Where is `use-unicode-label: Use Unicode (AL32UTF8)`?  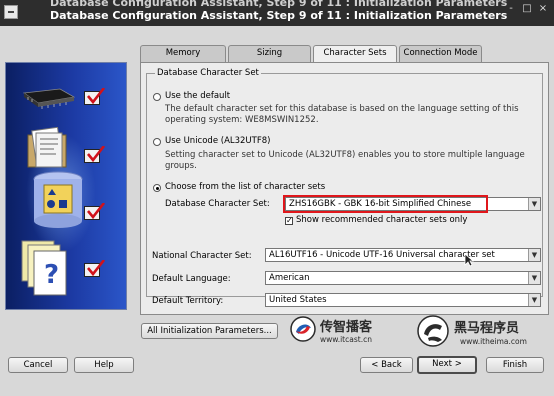 use-unicode-label: Use Unicode (AL32UTF8) is located at coordinates (217, 141).